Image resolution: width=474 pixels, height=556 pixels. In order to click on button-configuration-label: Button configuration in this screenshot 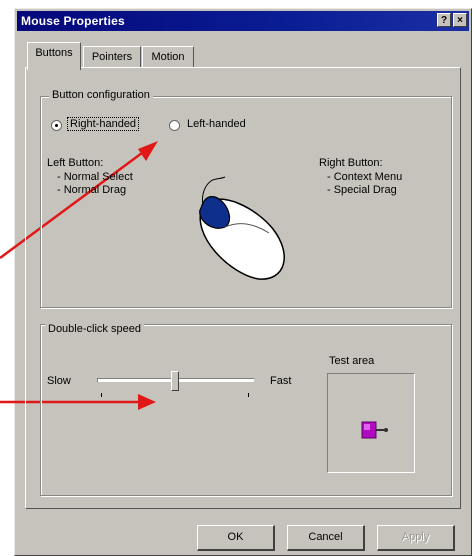, I will do `click(101, 95)`.